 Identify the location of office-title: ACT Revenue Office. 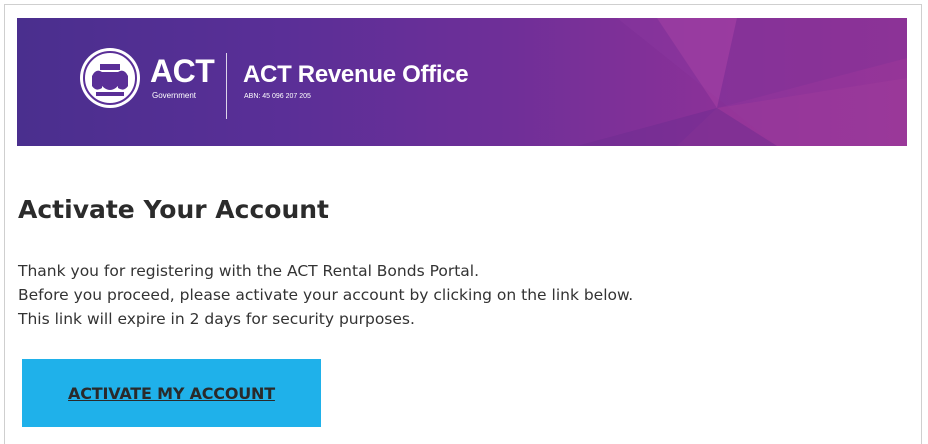
(356, 74).